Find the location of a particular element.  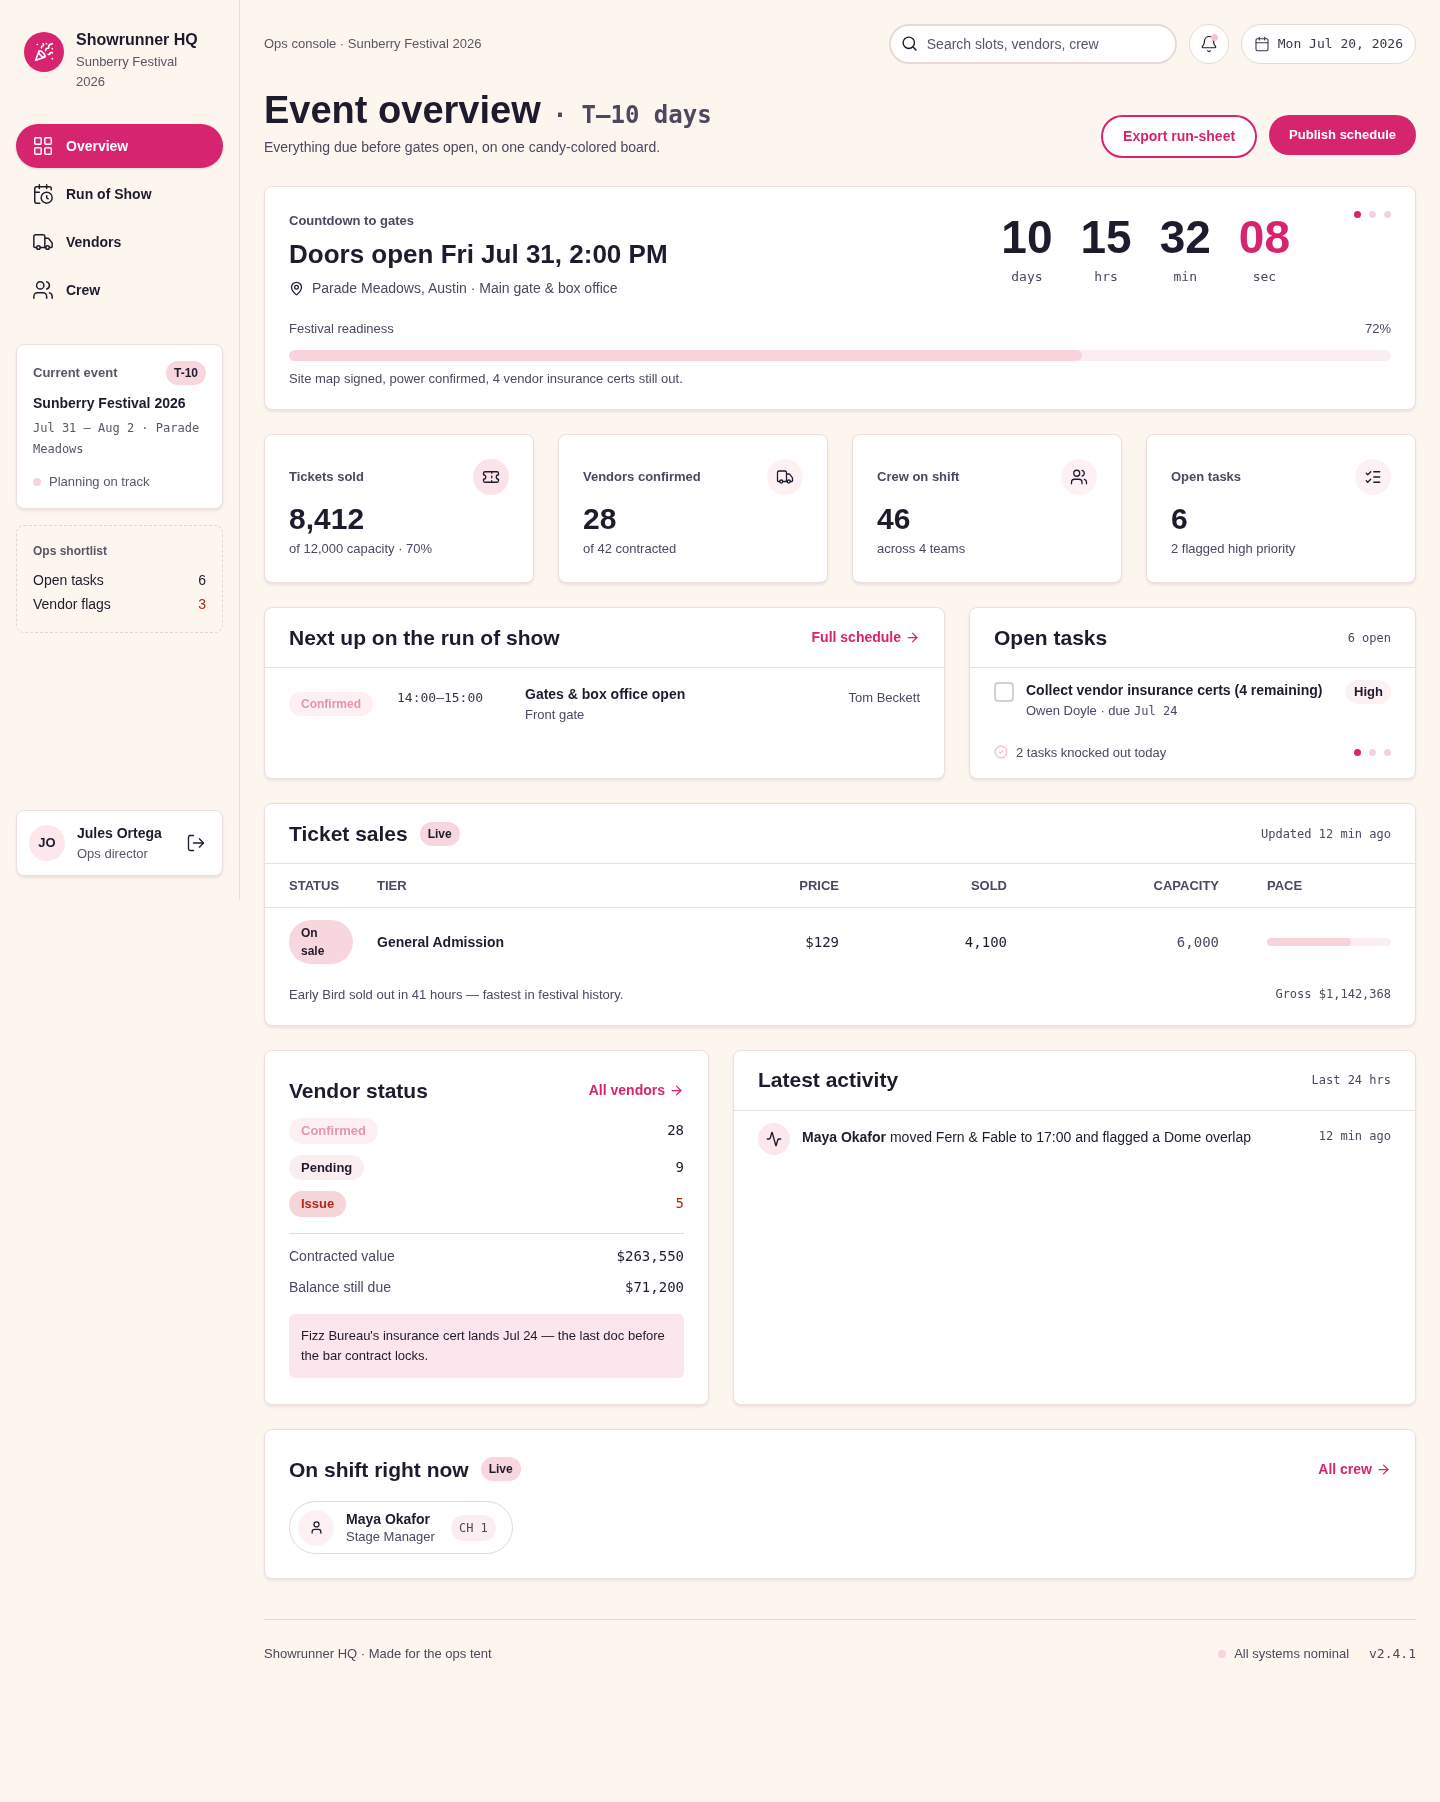

gross-total: Gross $1,142,368 is located at coordinates (1333, 994).